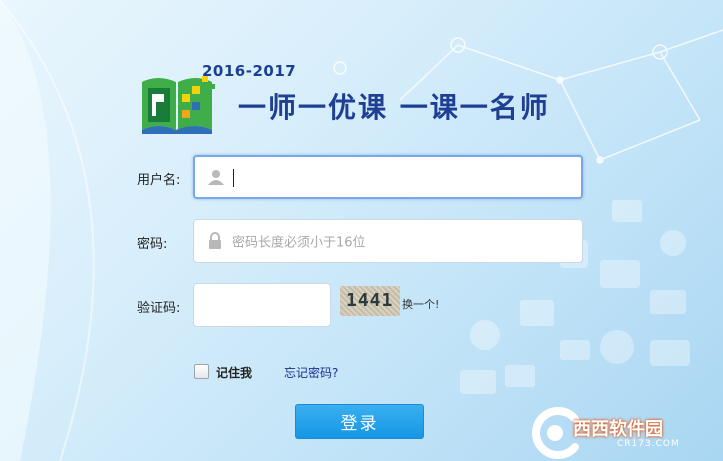 This screenshot has width=723, height=461. What do you see at coordinates (359, 421) in the screenshot?
I see `login-button: 登录` at bounding box center [359, 421].